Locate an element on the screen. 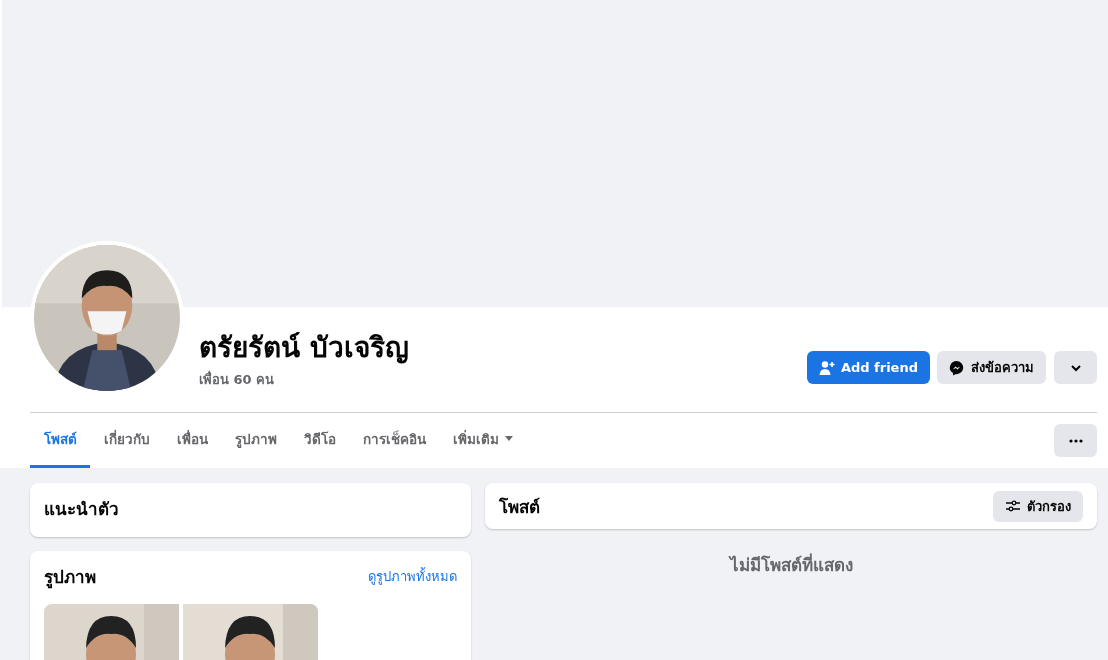 Image resolution: width=1108 pixels, height=660 pixels. caret-icon is located at coordinates (509, 439).